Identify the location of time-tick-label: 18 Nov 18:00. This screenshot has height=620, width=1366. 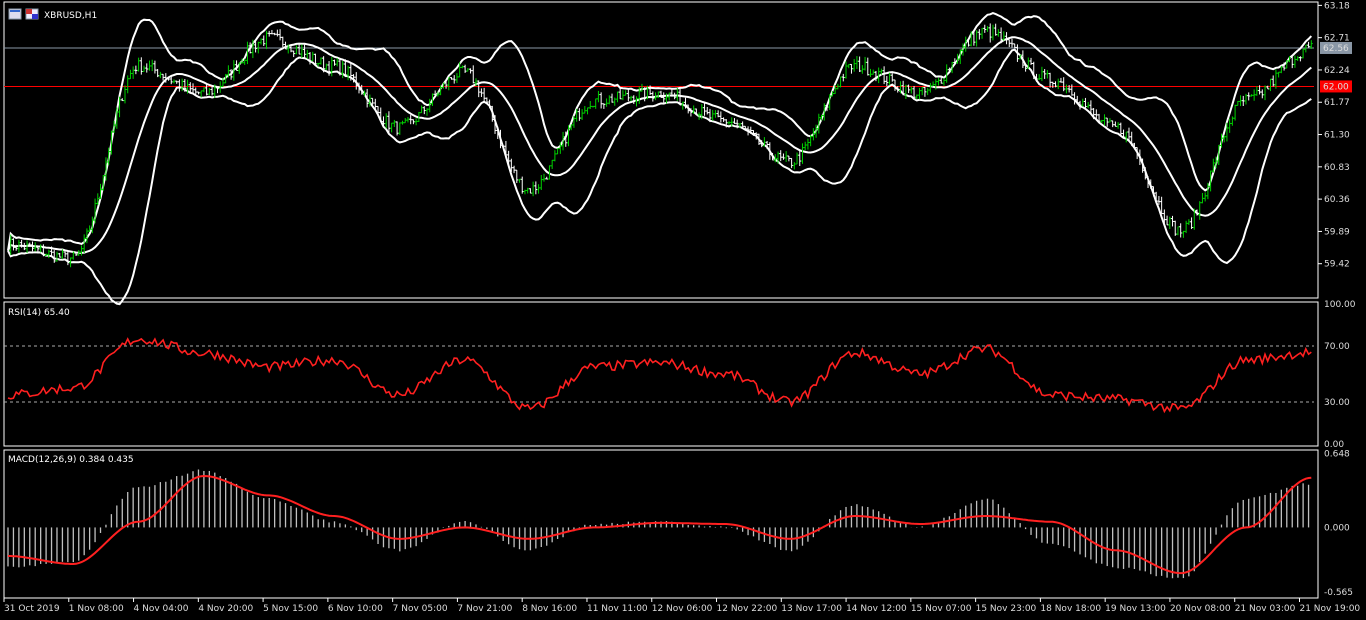
(1070, 609).